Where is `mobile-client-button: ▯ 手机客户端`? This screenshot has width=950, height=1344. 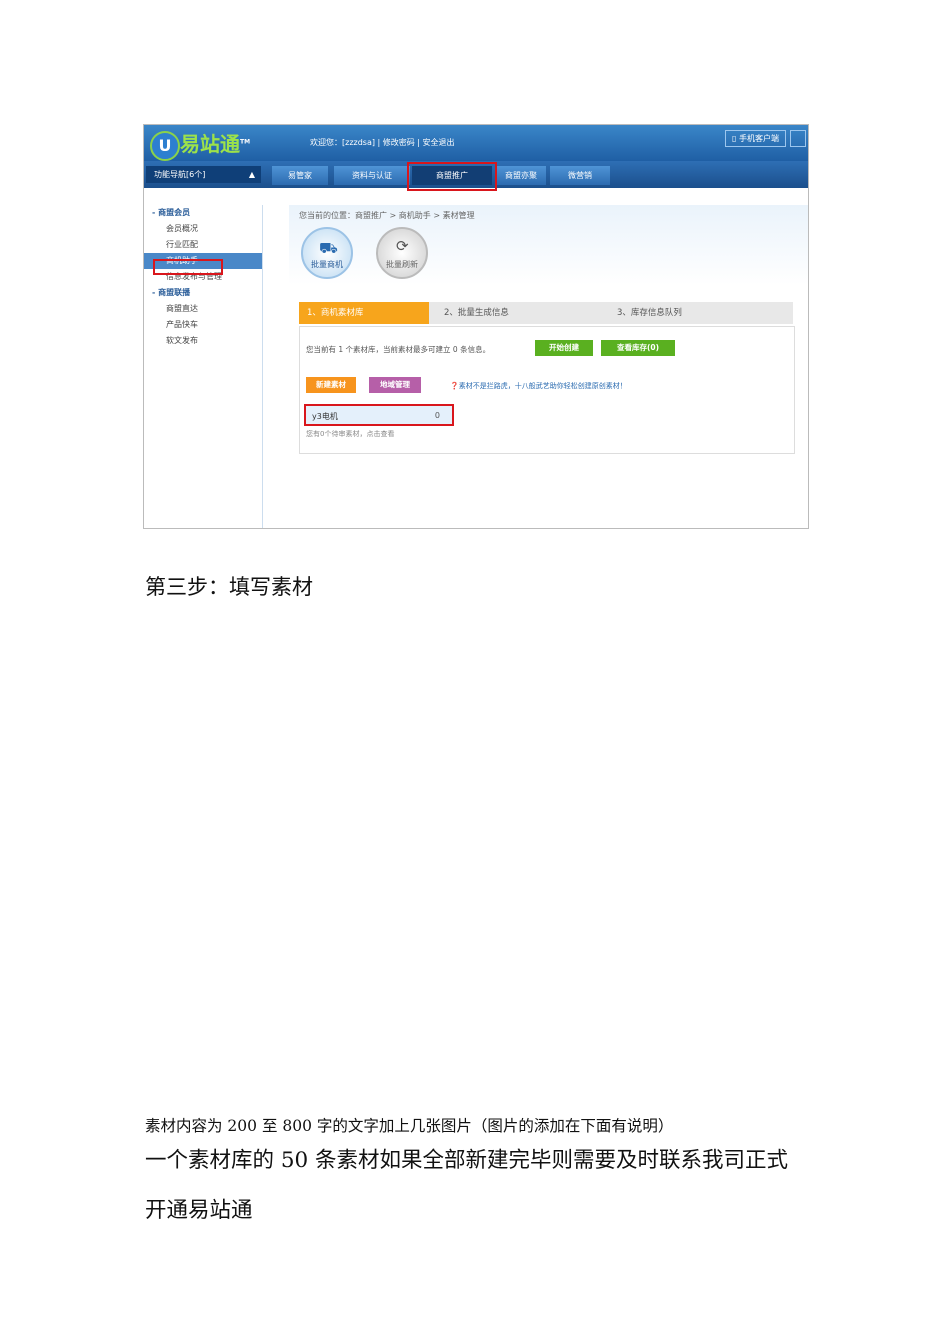
mobile-client-button: ▯ 手机客户端 is located at coordinates (755, 138).